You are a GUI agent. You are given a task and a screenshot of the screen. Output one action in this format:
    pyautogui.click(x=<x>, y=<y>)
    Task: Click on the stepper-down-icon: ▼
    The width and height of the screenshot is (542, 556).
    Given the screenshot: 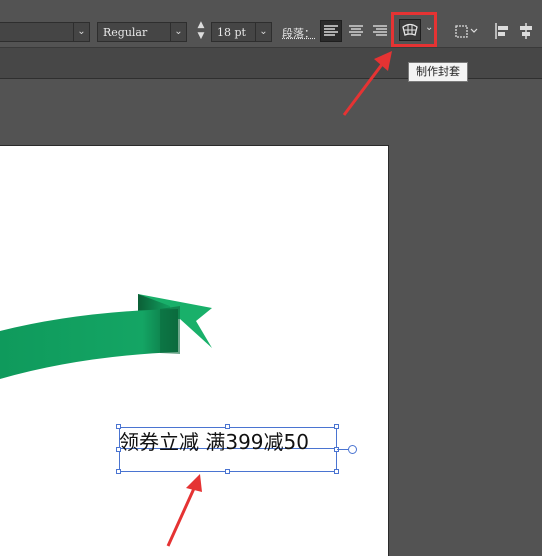 What is the action you would take?
    pyautogui.click(x=201, y=36)
    